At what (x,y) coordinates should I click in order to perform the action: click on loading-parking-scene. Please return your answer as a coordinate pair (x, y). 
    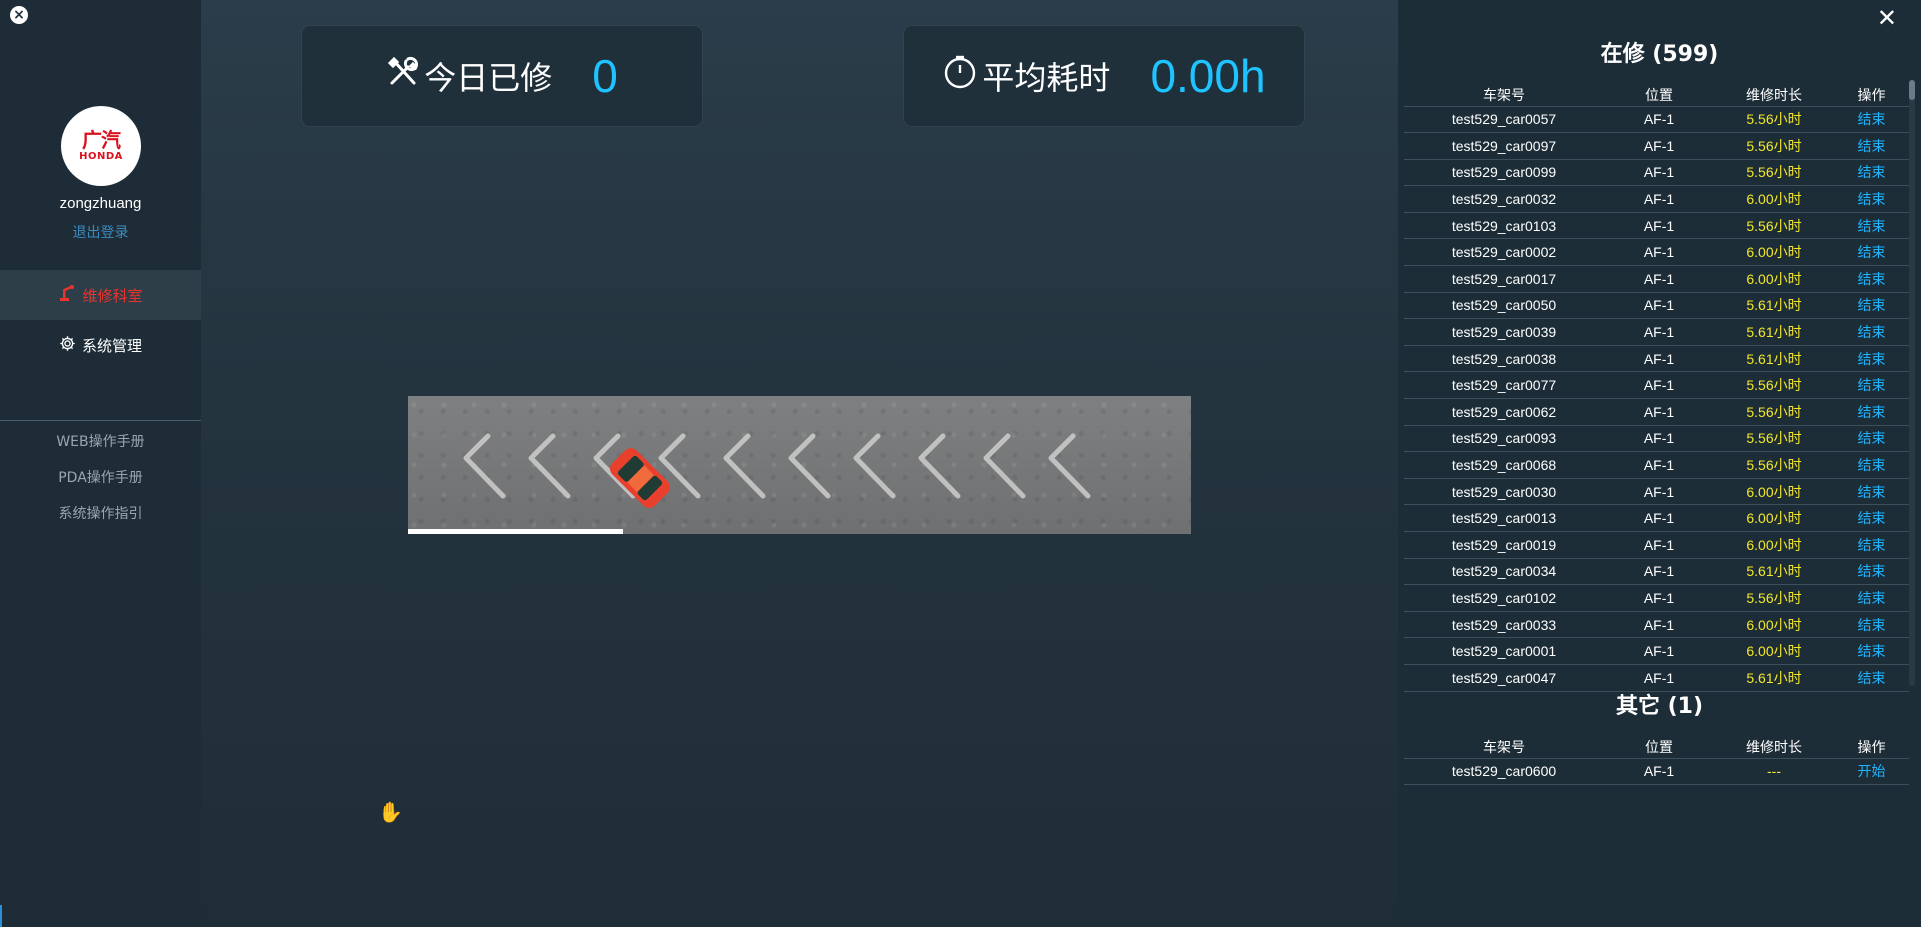
    Looking at the image, I should click on (799, 465).